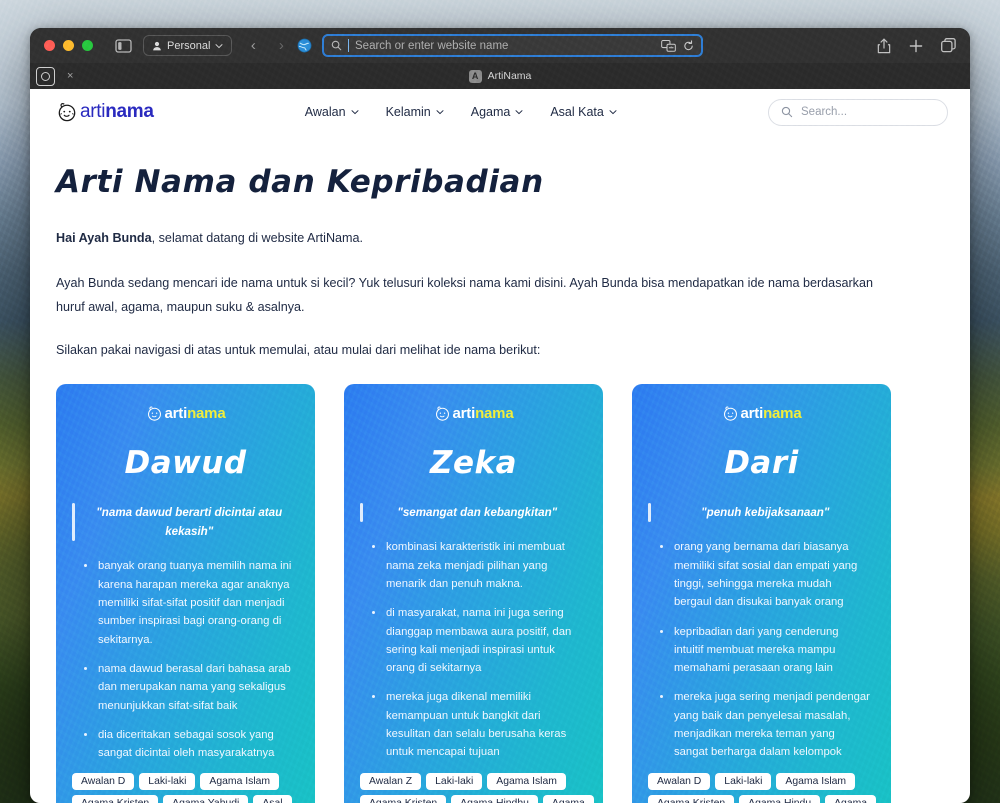  I want to click on active-tab: A ArtiNama, so click(500, 76).